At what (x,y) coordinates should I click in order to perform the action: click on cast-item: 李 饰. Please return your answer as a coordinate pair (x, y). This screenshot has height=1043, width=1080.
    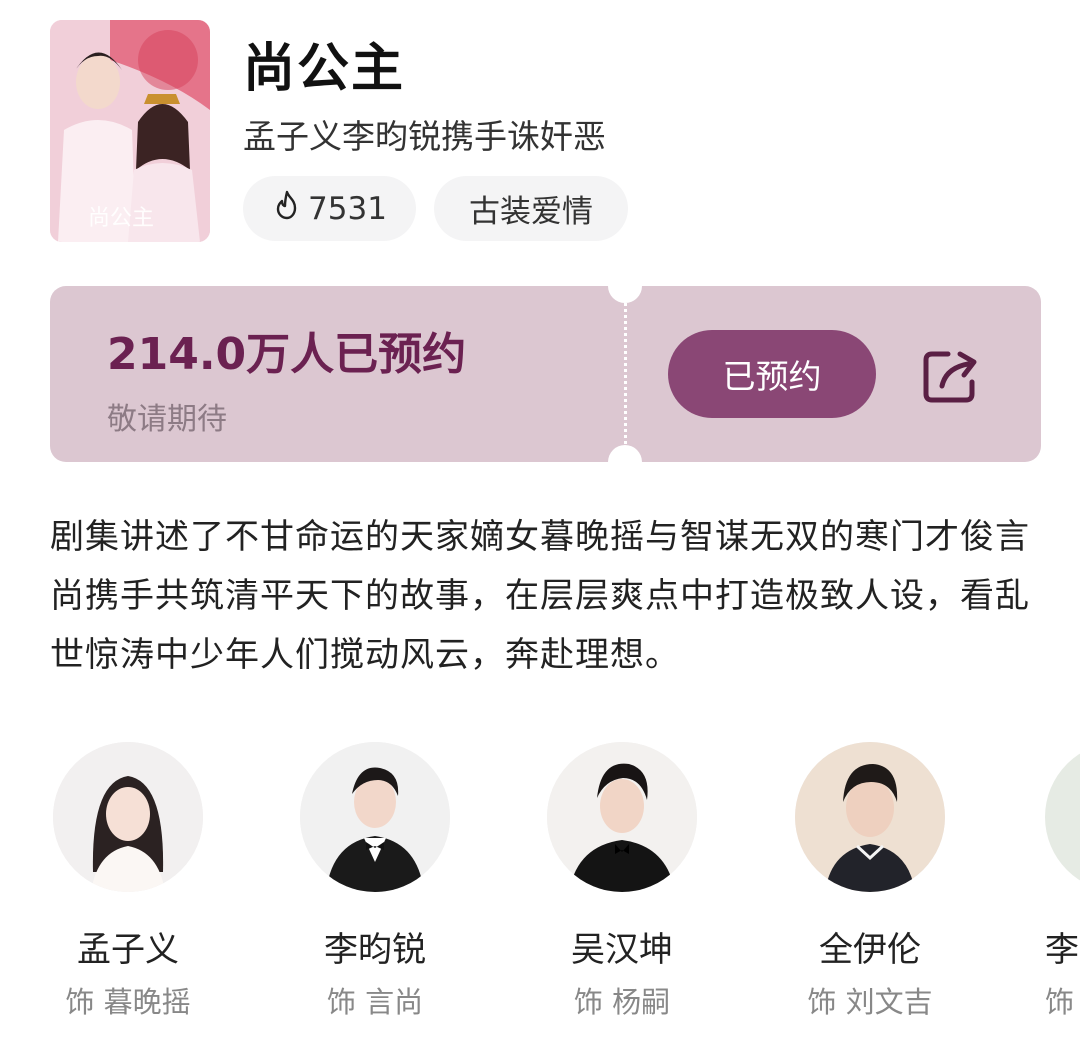
    Looking at the image, I should click on (1062, 892).